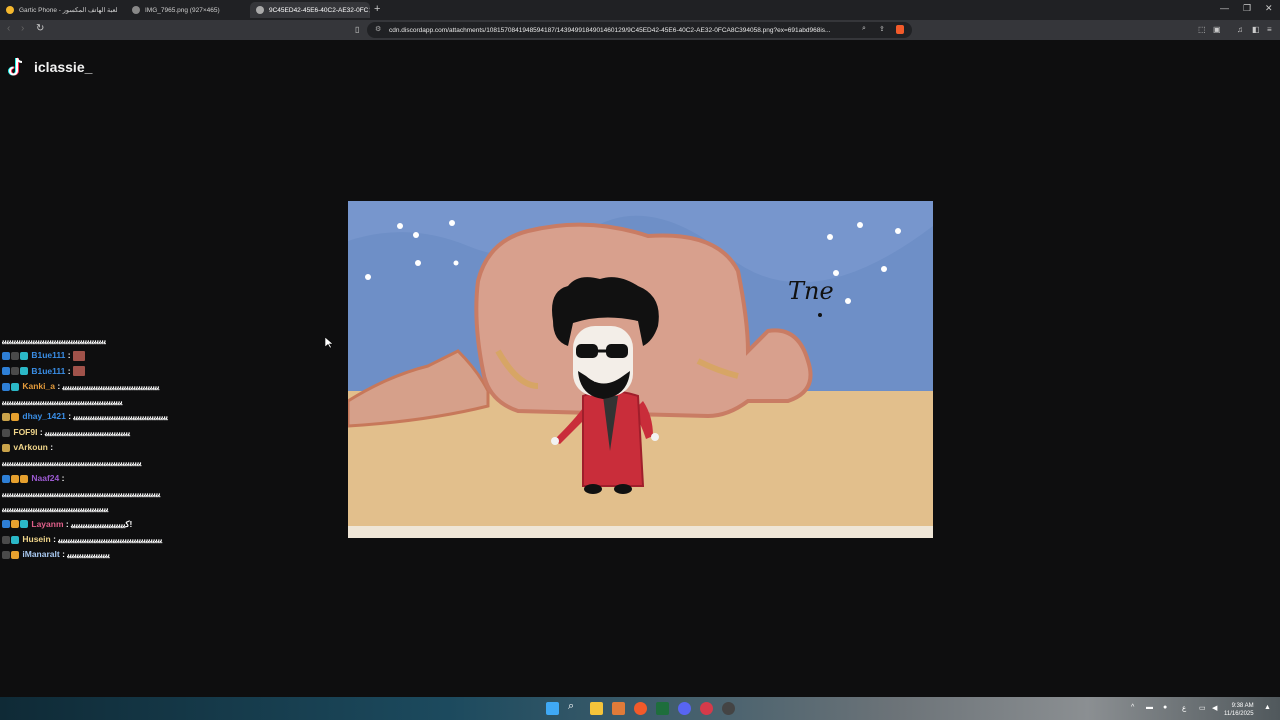 This screenshot has width=1280, height=720. What do you see at coordinates (369, 10) in the screenshot?
I see `close-tab-icon: ✕` at bounding box center [369, 10].